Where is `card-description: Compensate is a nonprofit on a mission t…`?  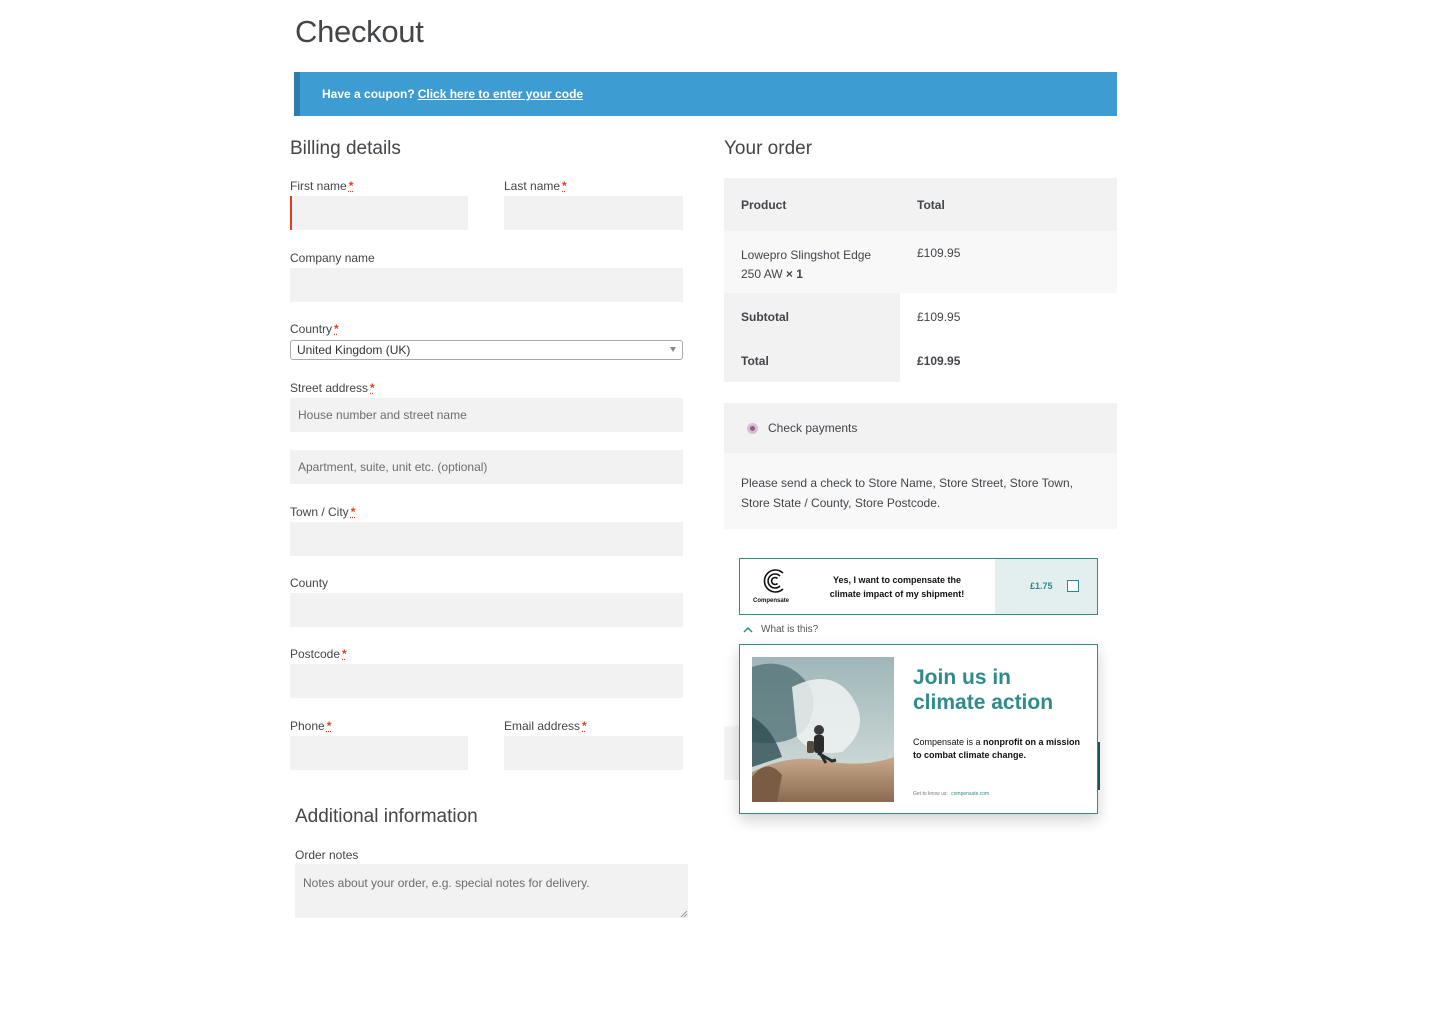 card-description: Compensate is a nonprofit on a mission t… is located at coordinates (997, 748).